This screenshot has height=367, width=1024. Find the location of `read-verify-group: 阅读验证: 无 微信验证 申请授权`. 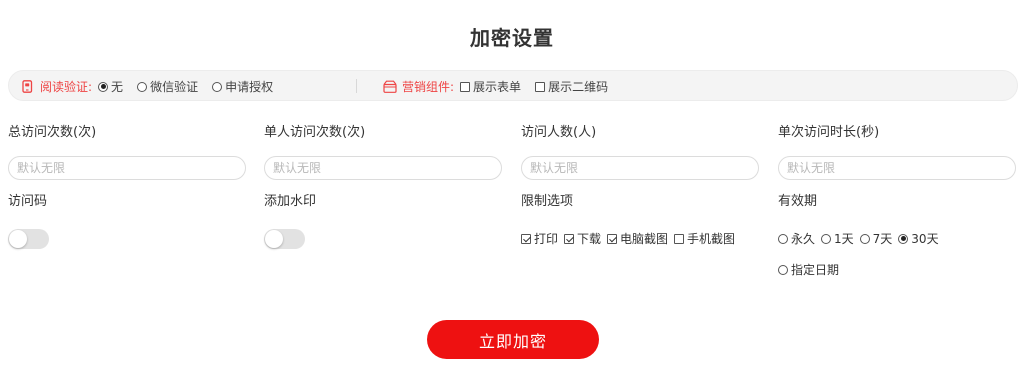

read-verify-group: 阅读验证: 无 微信验证 申请授权 is located at coordinates (154, 86).